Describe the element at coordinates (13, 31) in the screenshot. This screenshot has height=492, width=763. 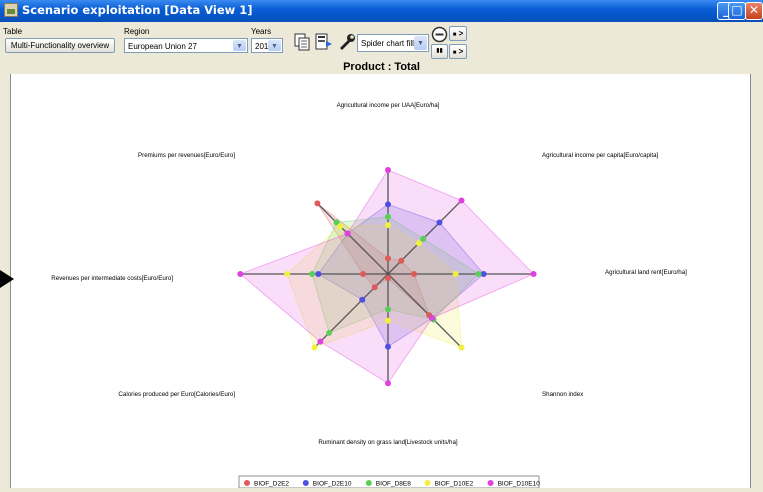
I see `table-label: Table` at that location.